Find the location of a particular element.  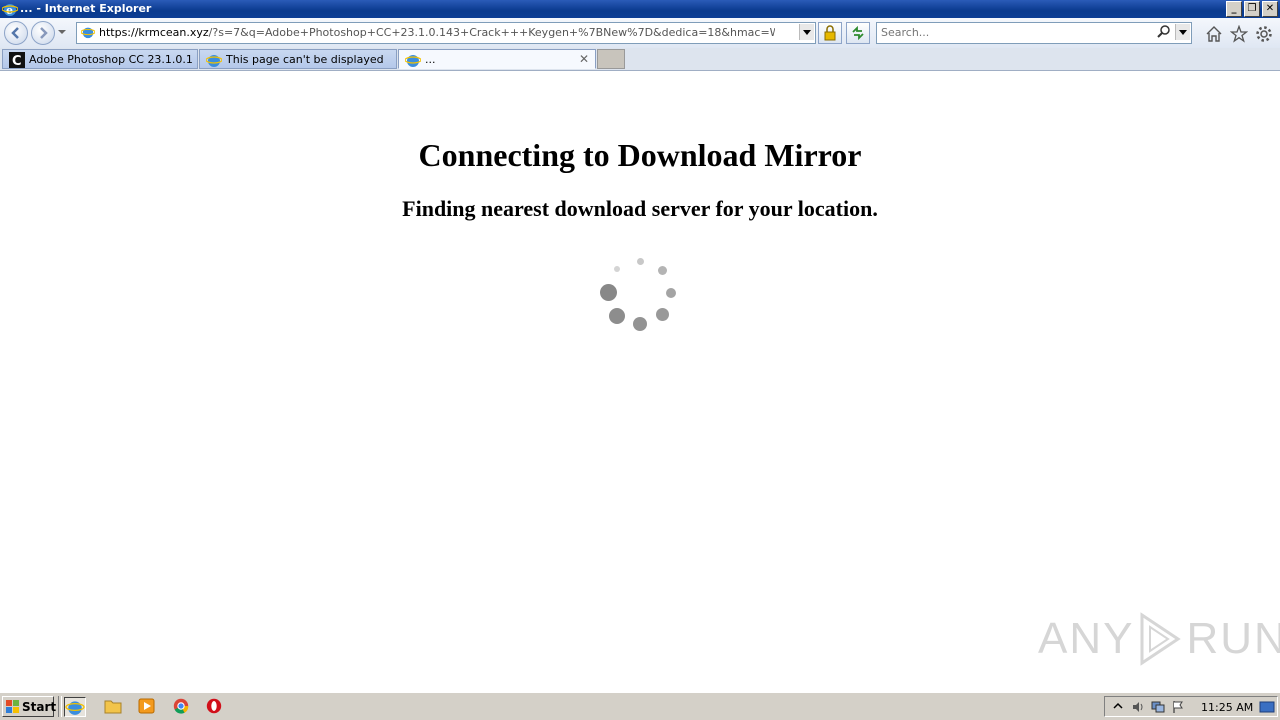

internet-explorer-icon is located at coordinates (75, 708).